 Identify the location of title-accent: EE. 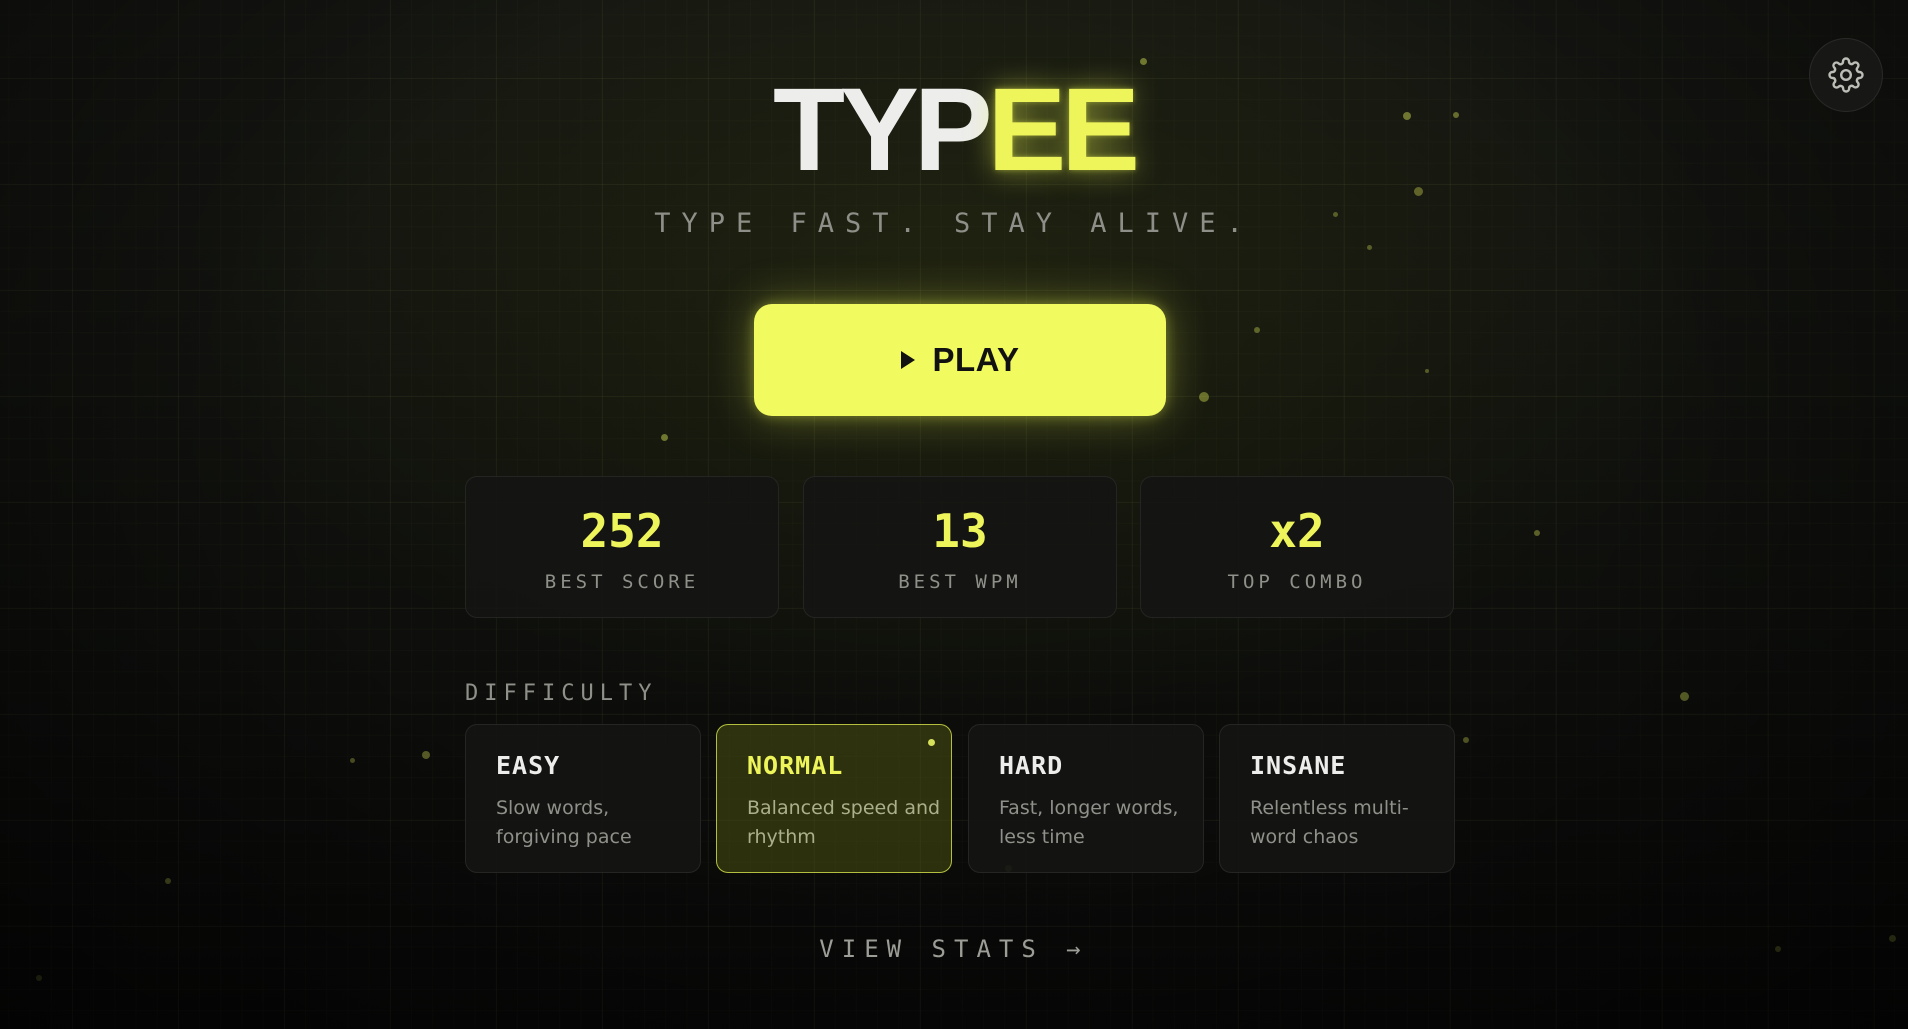
(1063, 130).